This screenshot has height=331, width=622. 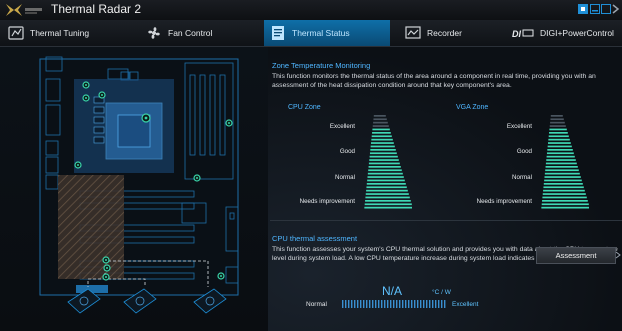 I want to click on app-title: Thermal Radar 2, so click(x=96, y=9).